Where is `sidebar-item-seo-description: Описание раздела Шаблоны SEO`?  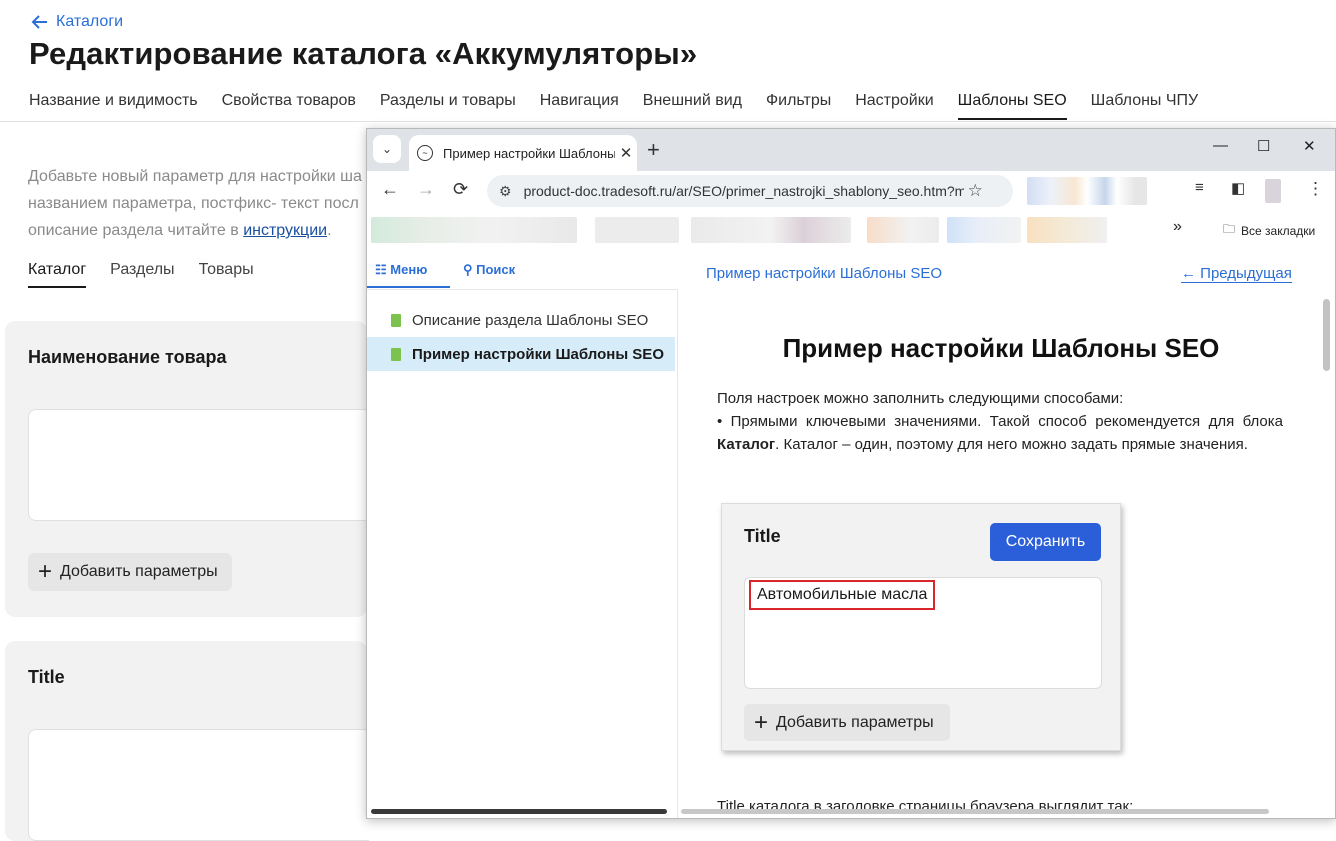 sidebar-item-seo-description: Описание раздела Шаблоны SEO is located at coordinates (521, 320).